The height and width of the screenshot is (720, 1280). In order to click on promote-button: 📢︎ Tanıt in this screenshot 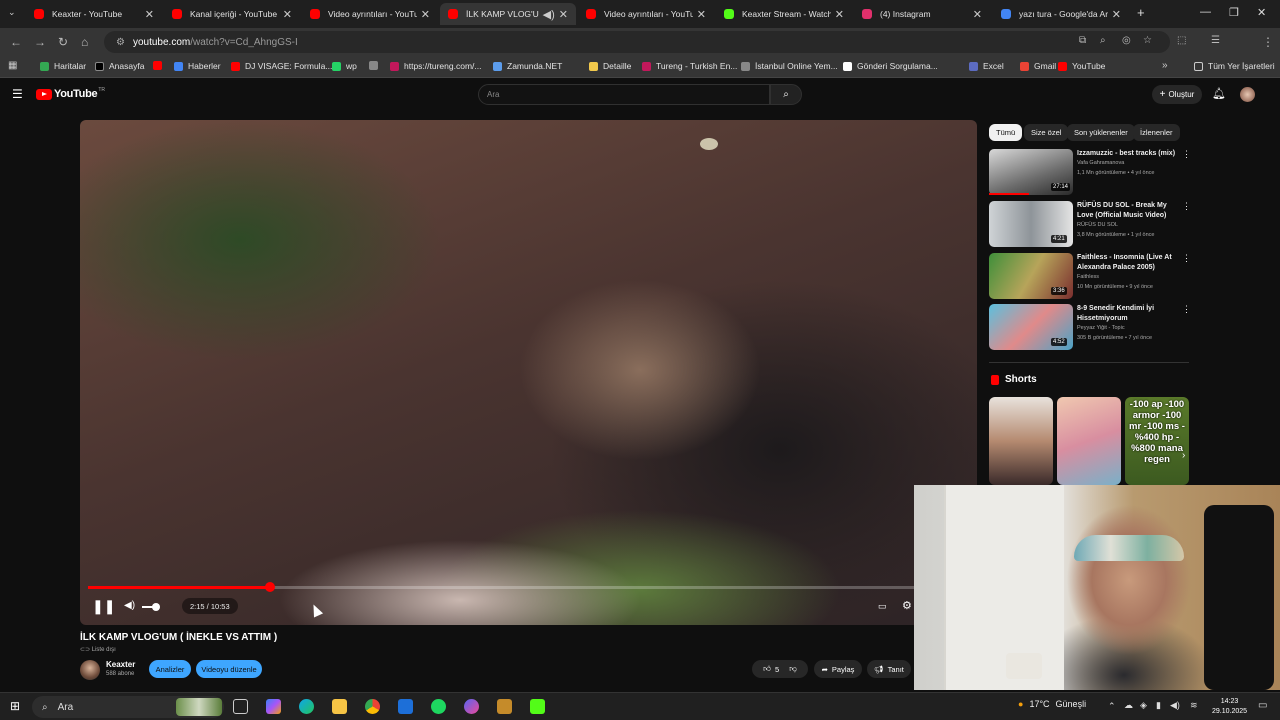, I will do `click(889, 669)`.